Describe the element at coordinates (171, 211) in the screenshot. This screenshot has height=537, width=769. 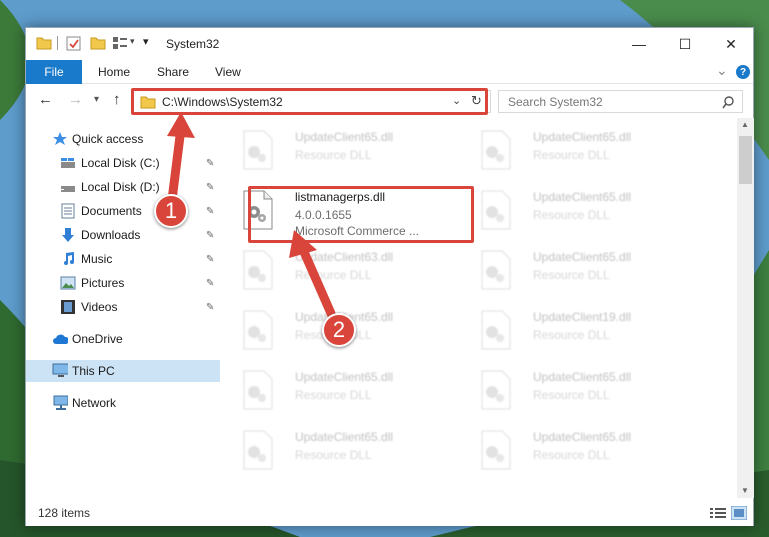
I see `step-marker-1: 1` at that location.